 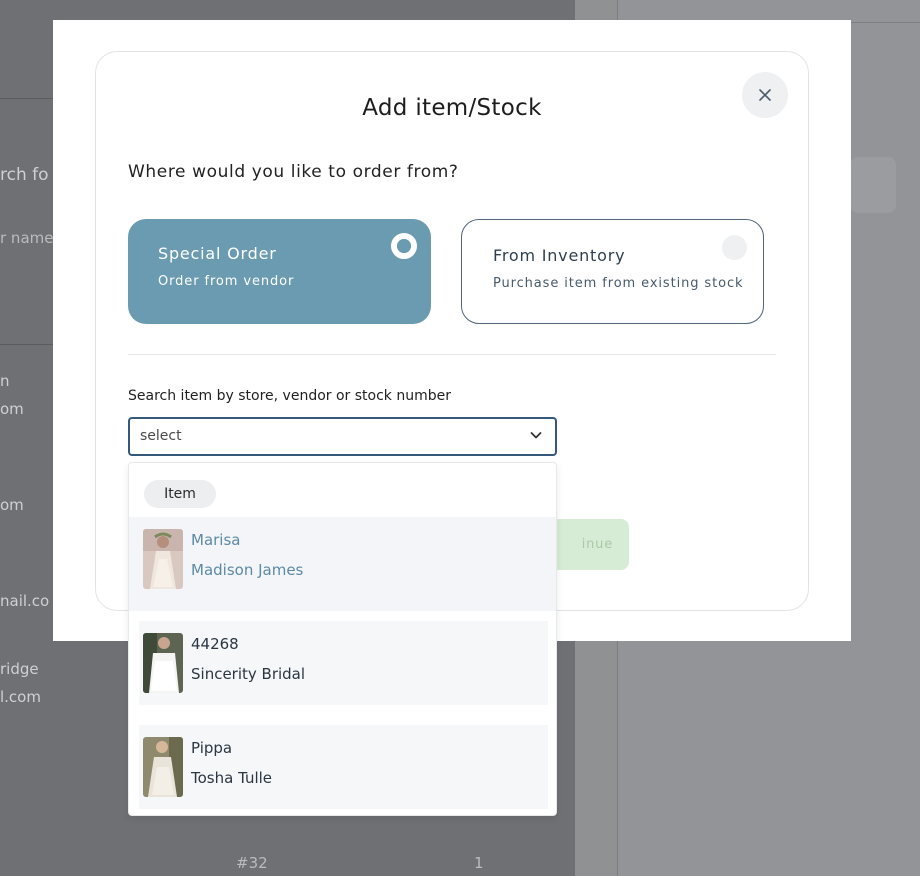 I want to click on option-title: Special Order, so click(x=217, y=253).